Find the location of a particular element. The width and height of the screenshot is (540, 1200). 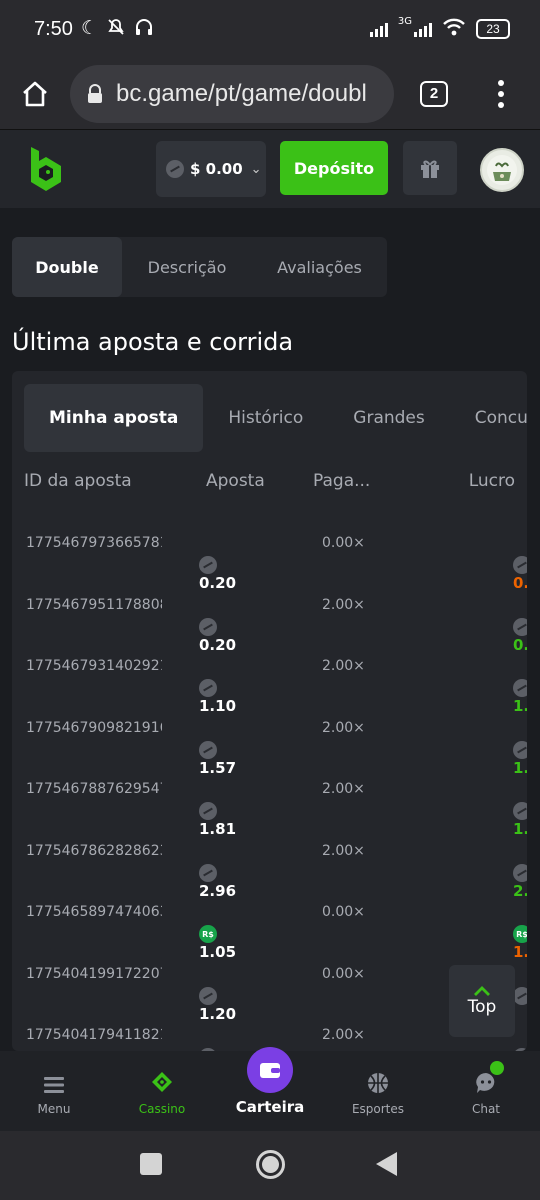

table-row: 1775467887629547$ 1.812.00×+$ 1.81 is located at coordinates (269, 799).